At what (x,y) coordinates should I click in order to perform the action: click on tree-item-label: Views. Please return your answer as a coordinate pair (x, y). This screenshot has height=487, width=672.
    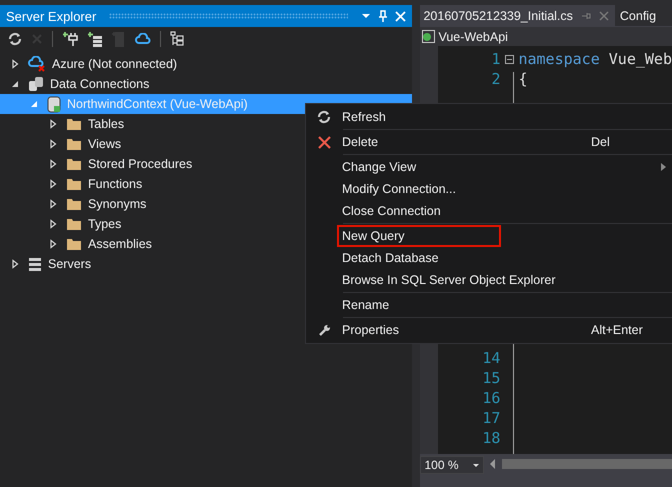
    Looking at the image, I should click on (105, 144).